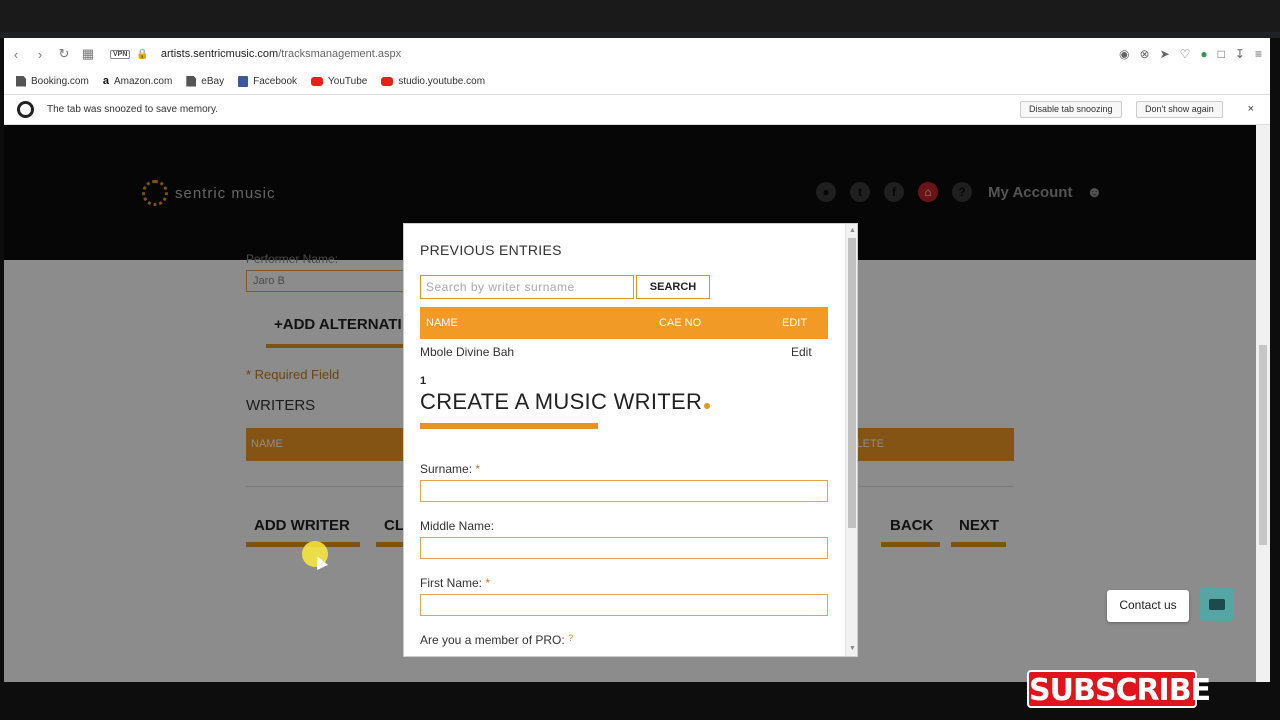  What do you see at coordinates (561, 401) in the screenshot?
I see `create-writer-title-text: CREATE A MUSIC WRITER` at bounding box center [561, 401].